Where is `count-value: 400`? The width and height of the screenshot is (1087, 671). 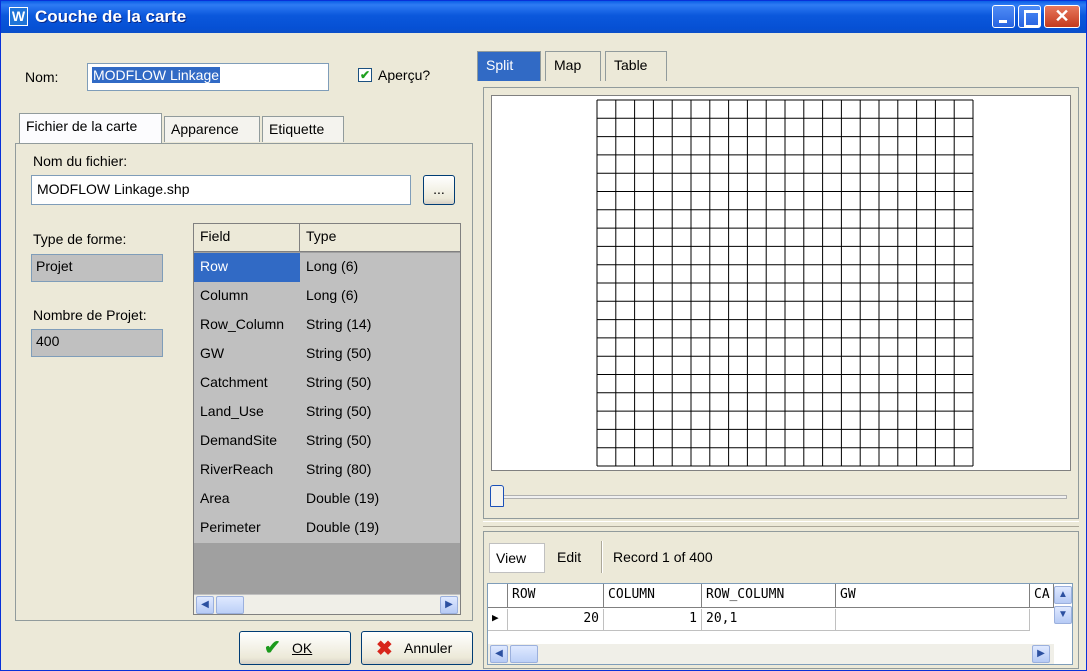
count-value: 400 is located at coordinates (97, 343).